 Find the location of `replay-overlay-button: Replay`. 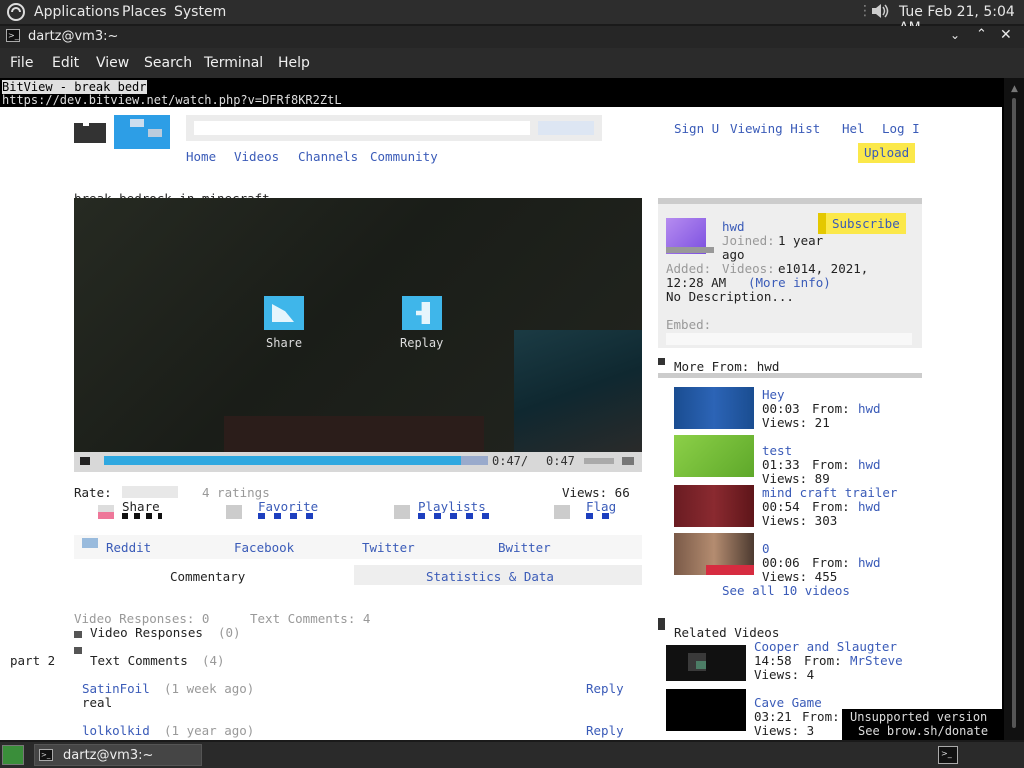

replay-overlay-button: Replay is located at coordinates (428, 324).